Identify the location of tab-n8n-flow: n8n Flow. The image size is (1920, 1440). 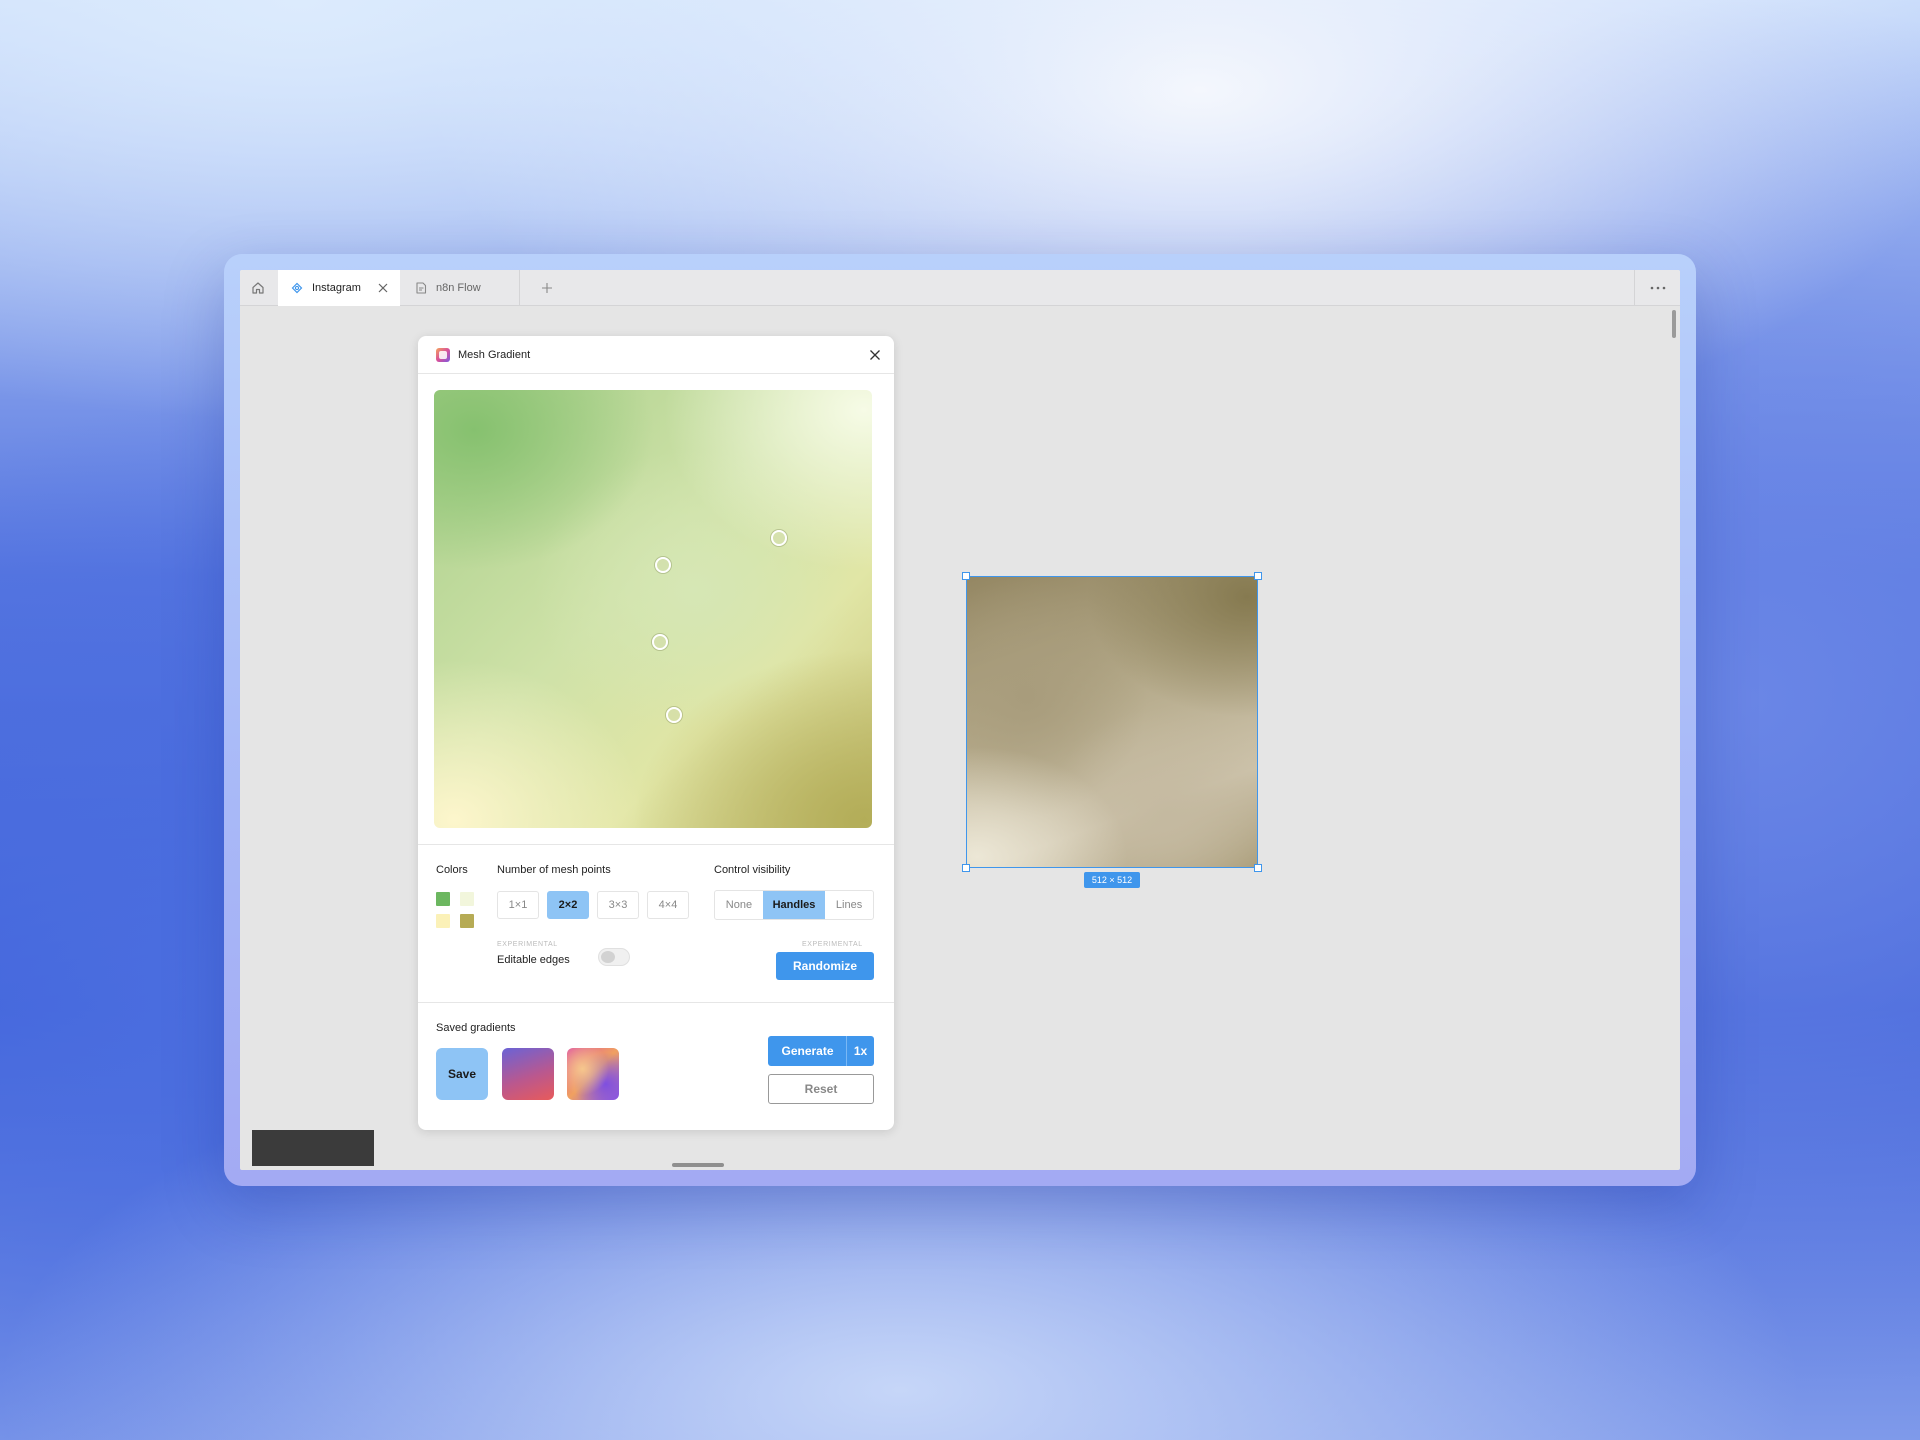
(460, 288).